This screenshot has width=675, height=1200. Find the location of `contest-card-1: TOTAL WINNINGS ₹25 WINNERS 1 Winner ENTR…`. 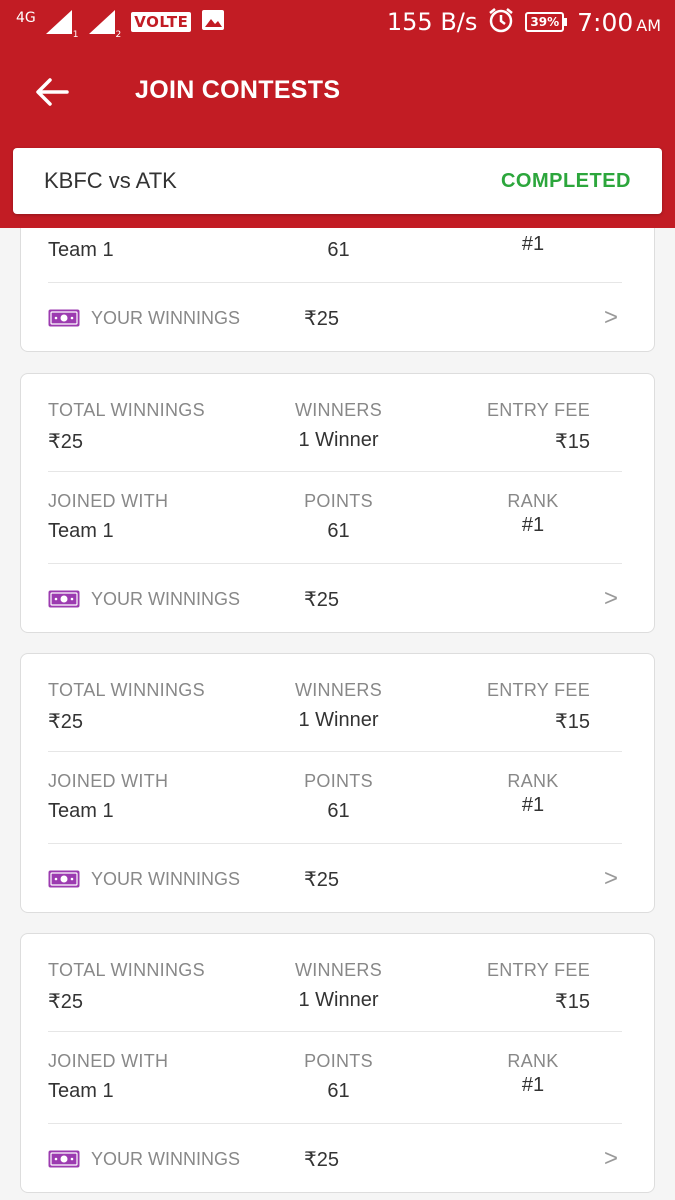

contest-card-1: TOTAL WINNINGS ₹25 WINNERS 1 Winner ENTR… is located at coordinates (337, 290).